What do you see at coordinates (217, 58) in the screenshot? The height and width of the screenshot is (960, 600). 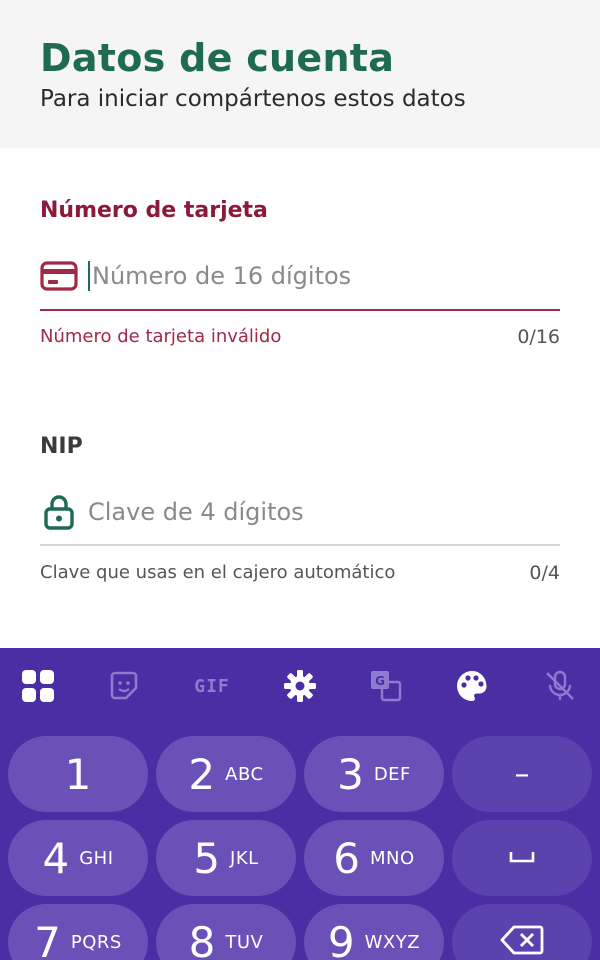 I see `page-title: Datos de cuenta` at bounding box center [217, 58].